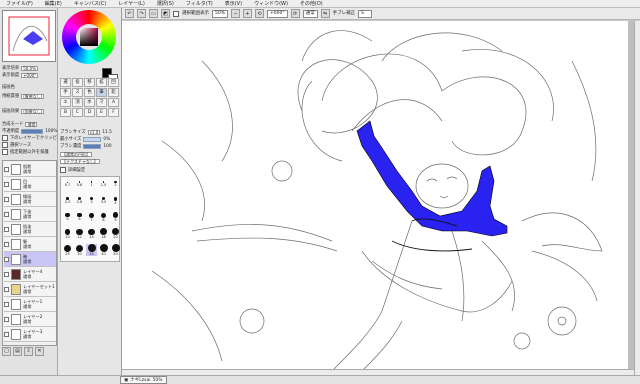  I want to click on zoom-field: 50%, so click(220, 13).